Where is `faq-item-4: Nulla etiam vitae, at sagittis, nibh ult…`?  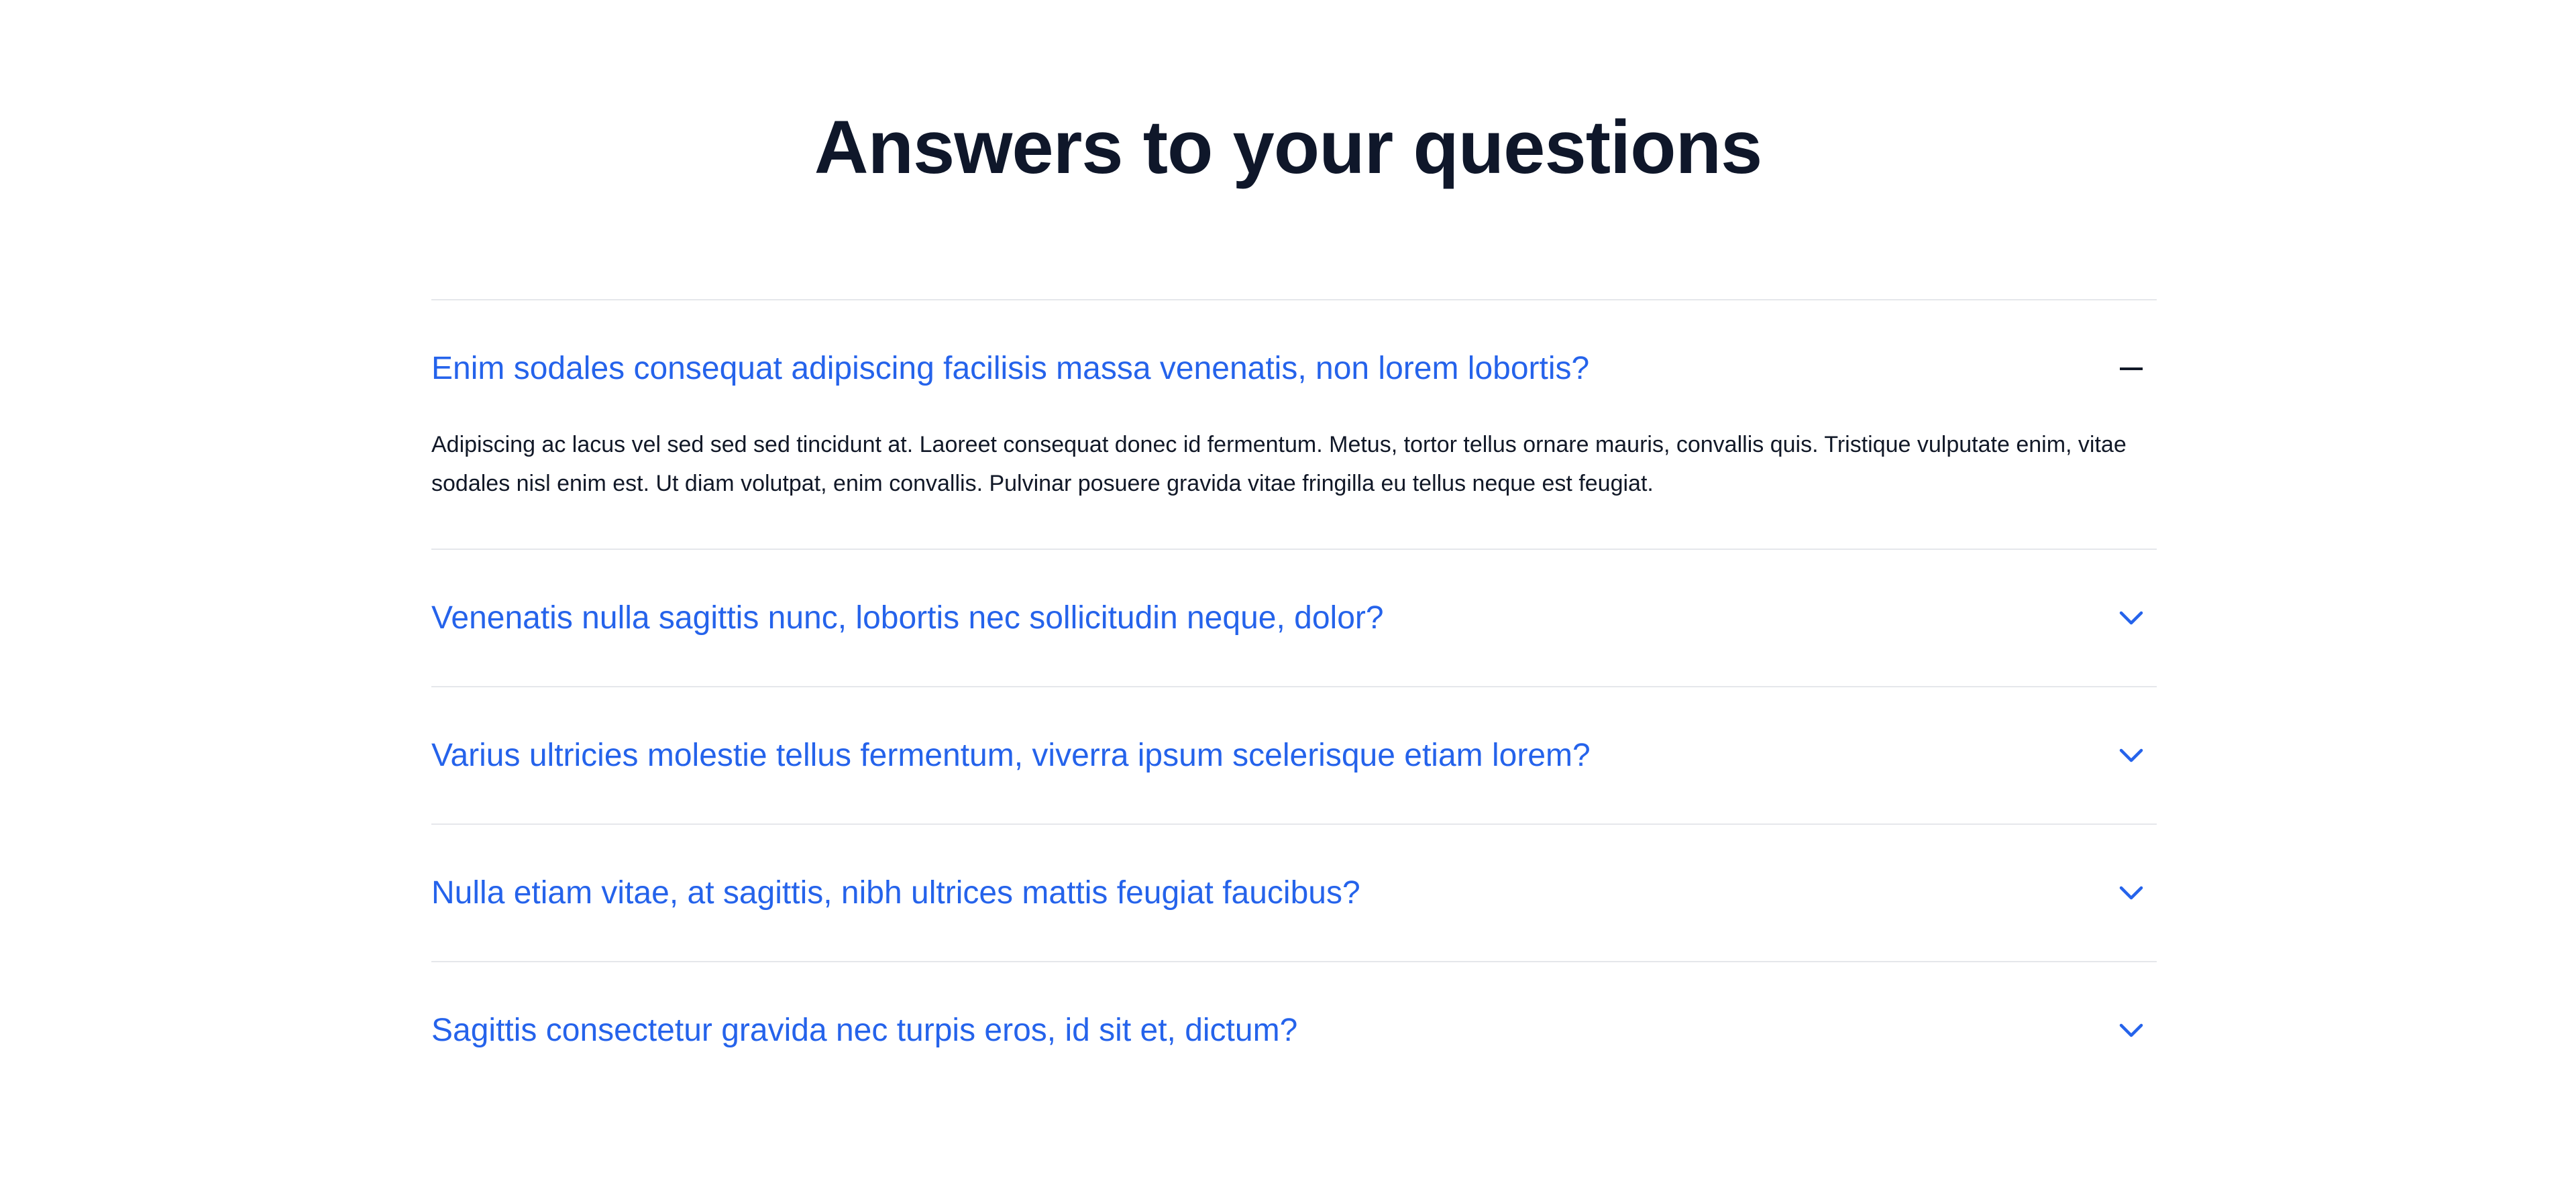 faq-item-4: Nulla etiam vitae, at sagittis, nibh ult… is located at coordinates (1294, 893).